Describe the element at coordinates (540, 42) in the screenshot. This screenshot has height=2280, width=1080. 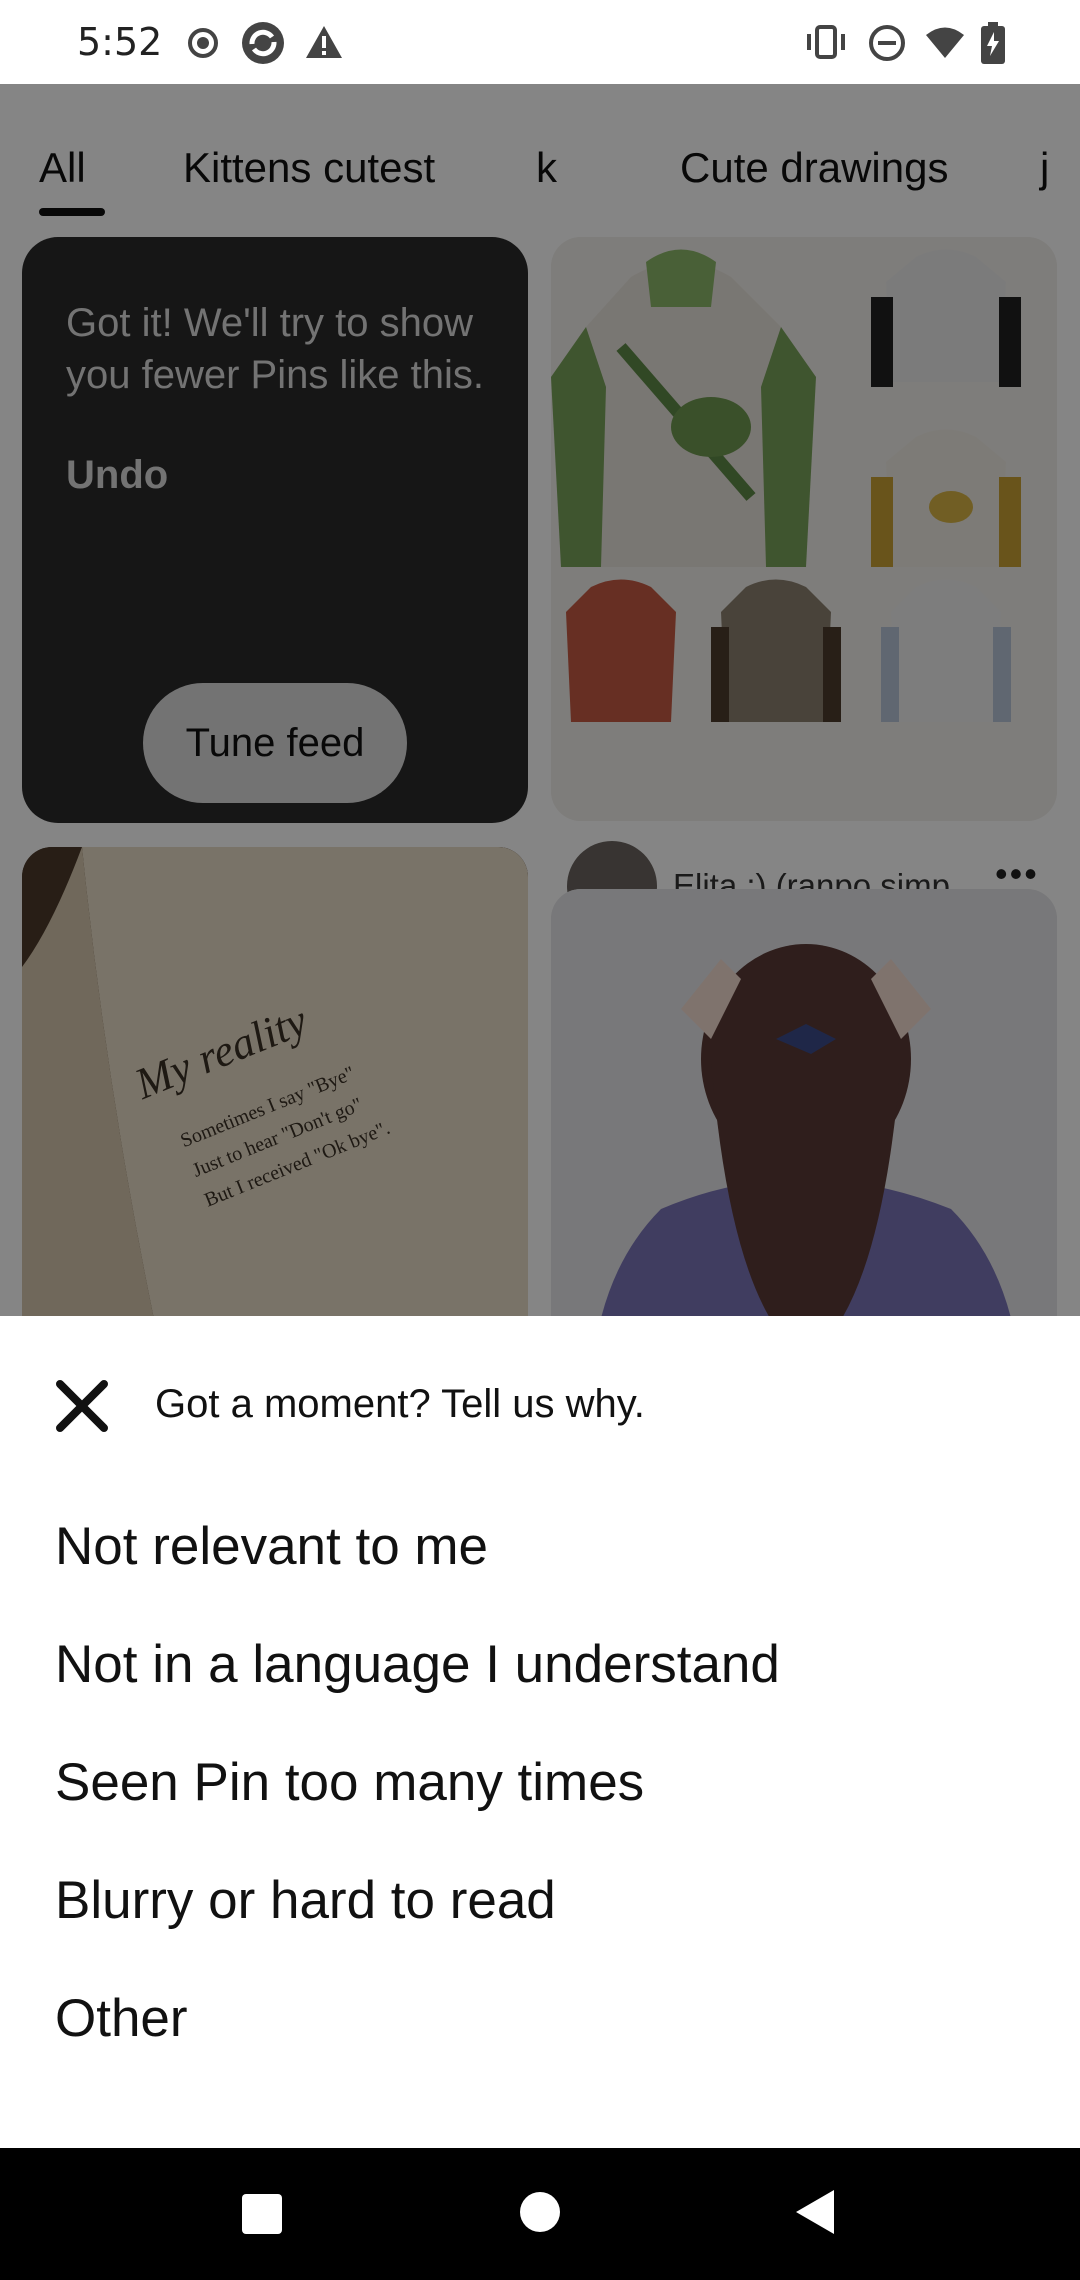
I see `status-bar: 5:52` at that location.